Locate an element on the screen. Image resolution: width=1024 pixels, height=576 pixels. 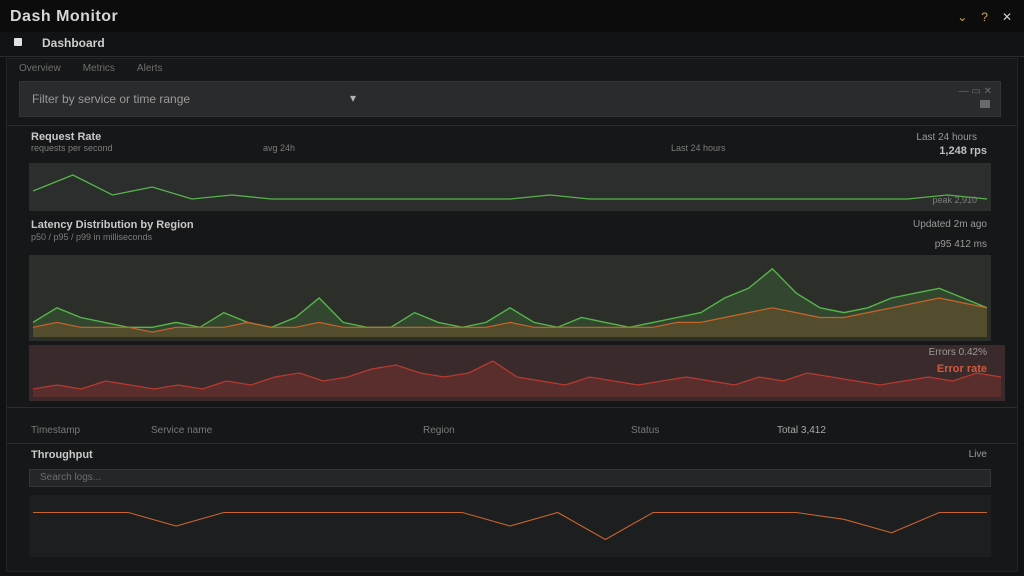
close-icon: ✕ is located at coordinates (1007, 17).